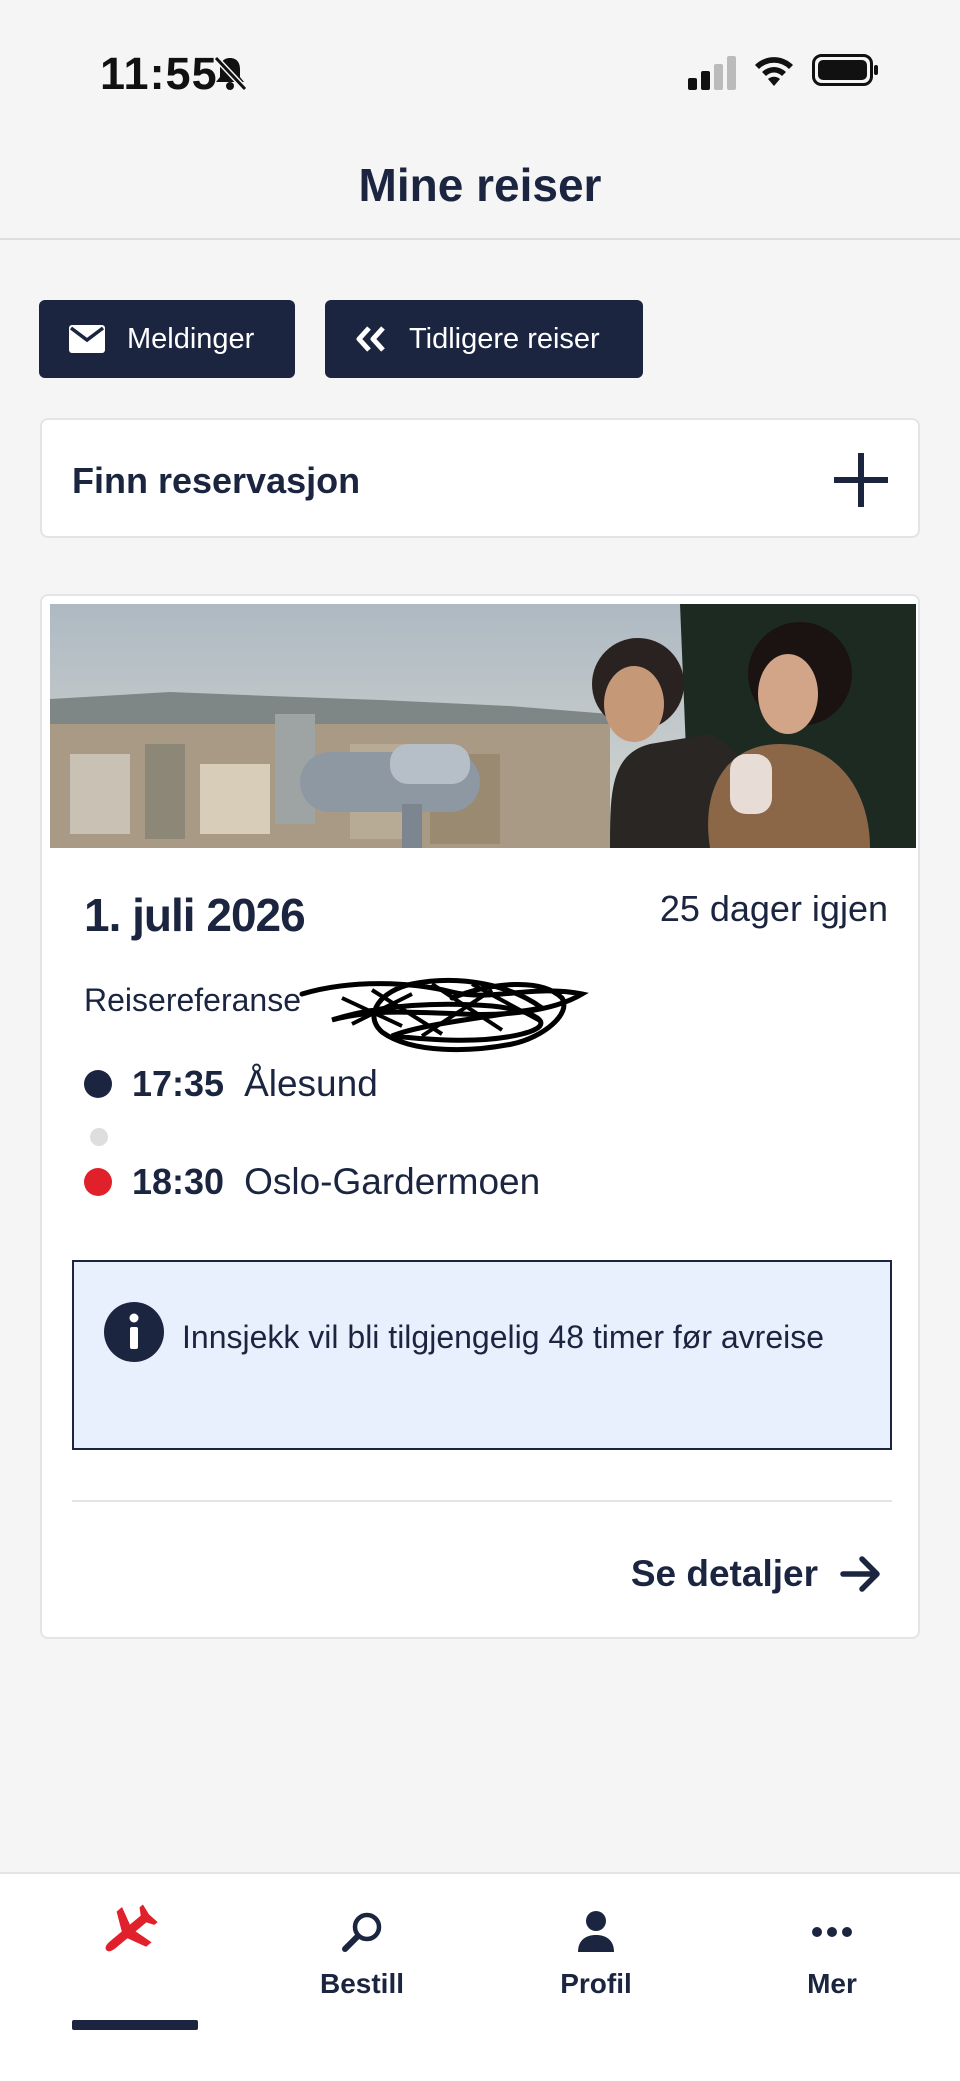 Image resolution: width=960 pixels, height=2081 pixels. What do you see at coordinates (773, 908) in the screenshot?
I see `days-left: 25 dager igjen` at bounding box center [773, 908].